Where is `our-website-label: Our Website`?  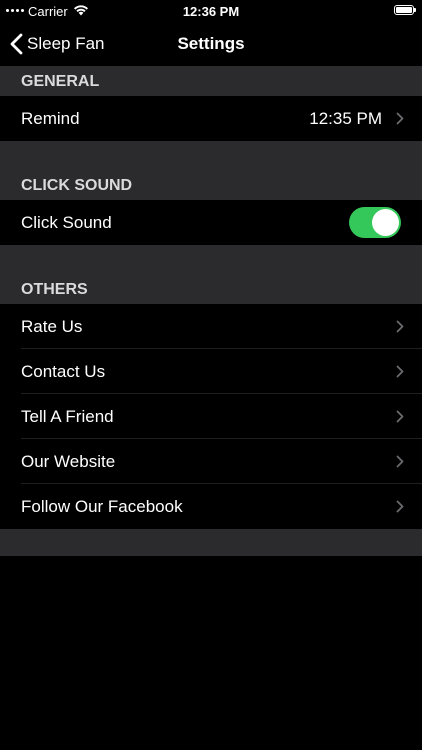 our-website-label: Our Website is located at coordinates (68, 461).